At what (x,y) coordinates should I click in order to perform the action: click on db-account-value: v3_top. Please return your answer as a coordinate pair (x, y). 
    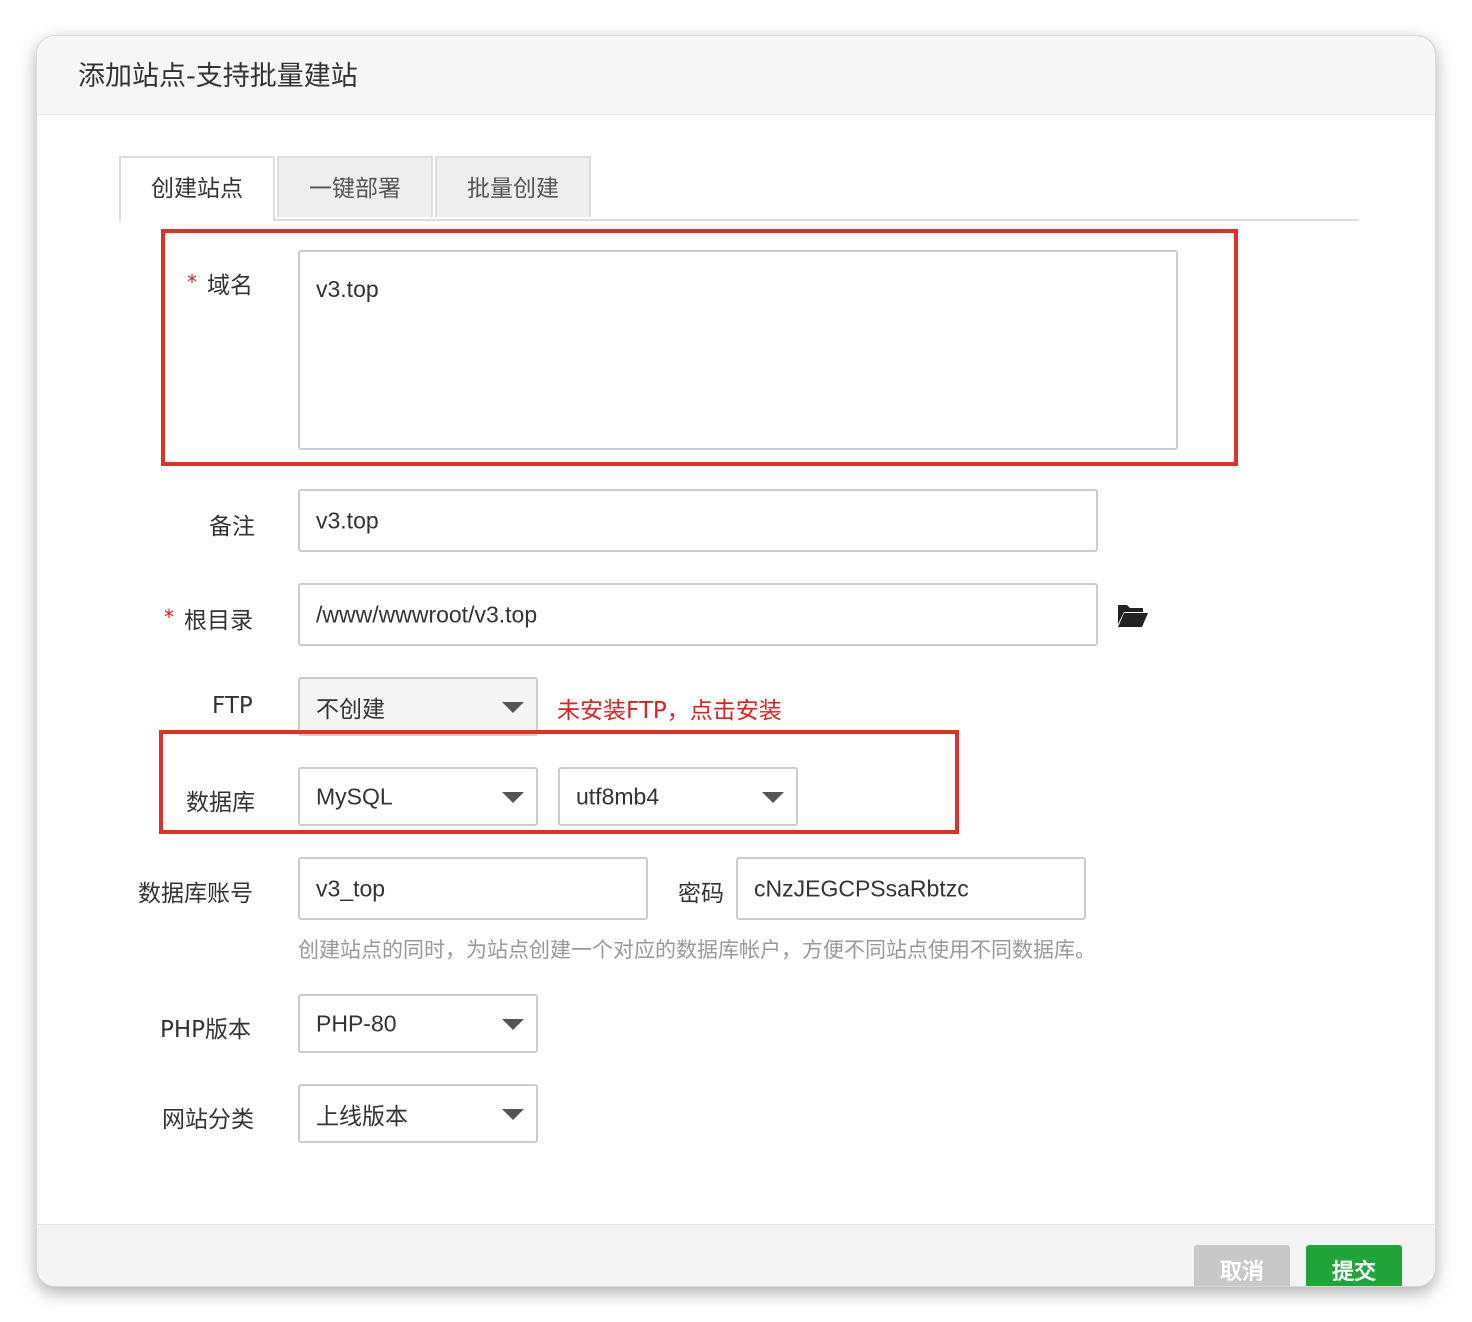
    Looking at the image, I should click on (351, 888).